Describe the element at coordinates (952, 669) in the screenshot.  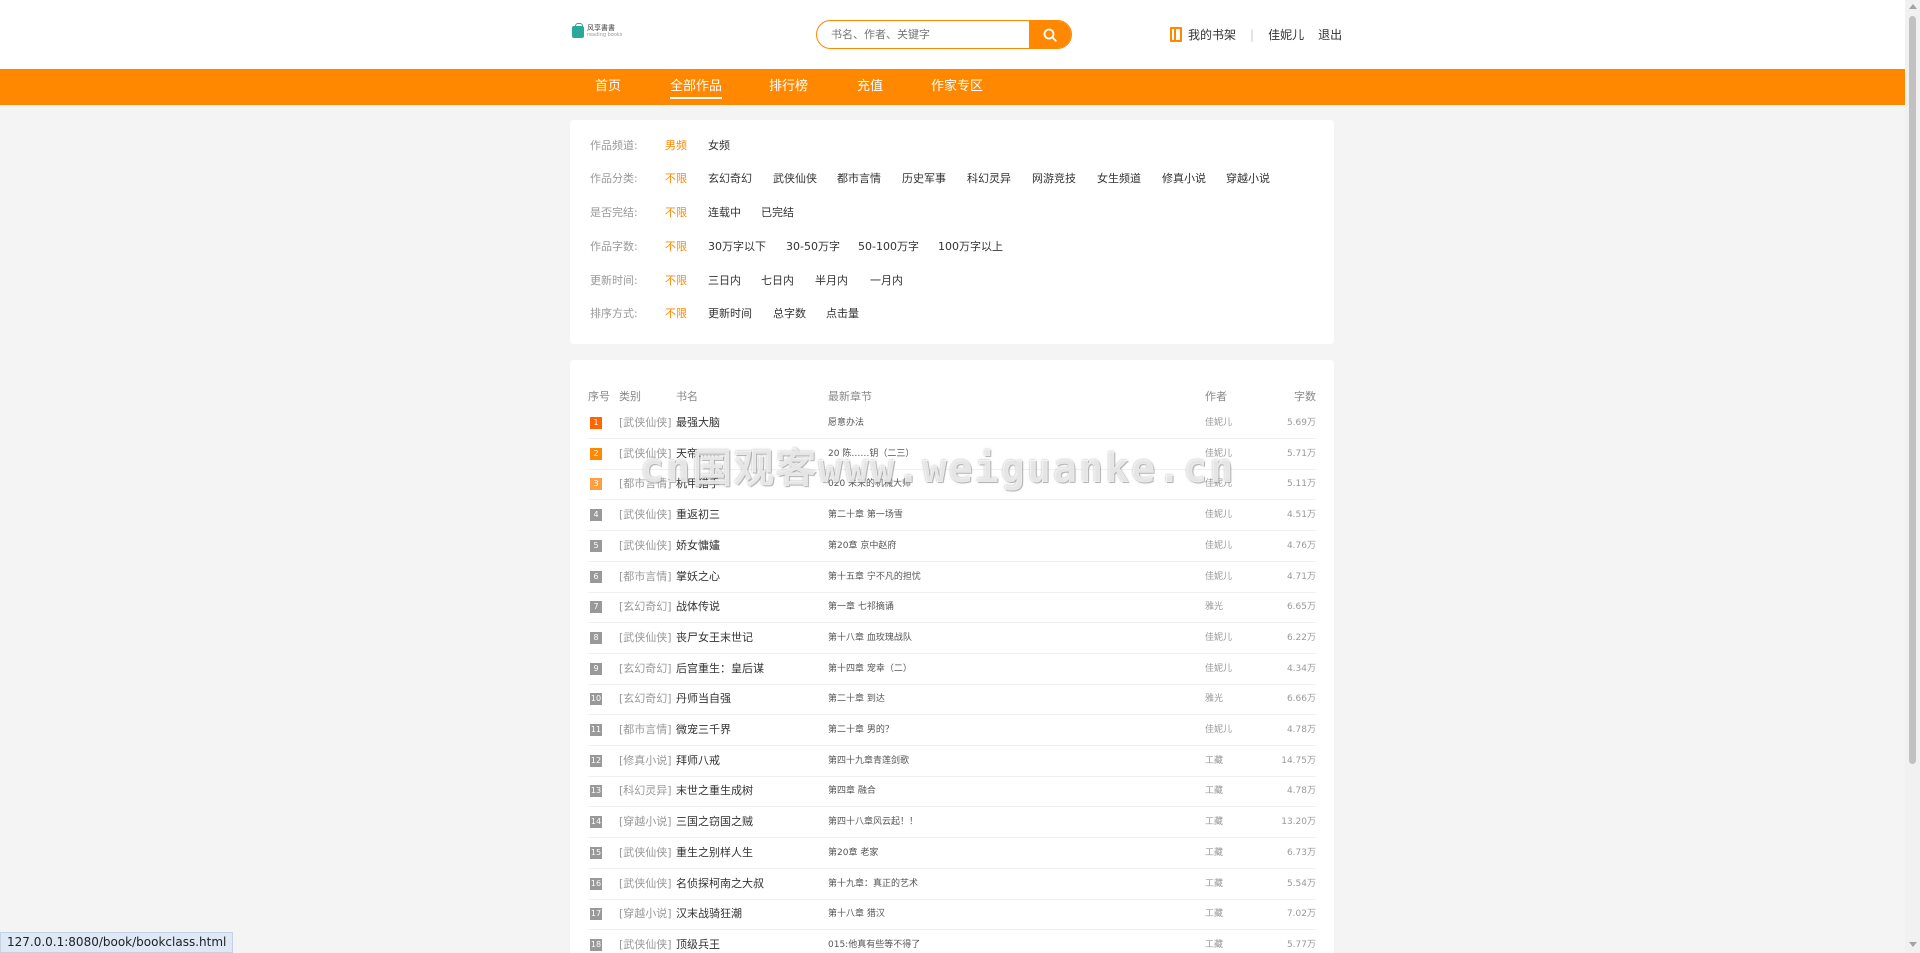
I see `table-row: 9 [玄幻奇幻] 后宫重生：皇后谋 第十四章 宠幸（二） 佳妮儿 4.34万` at that location.